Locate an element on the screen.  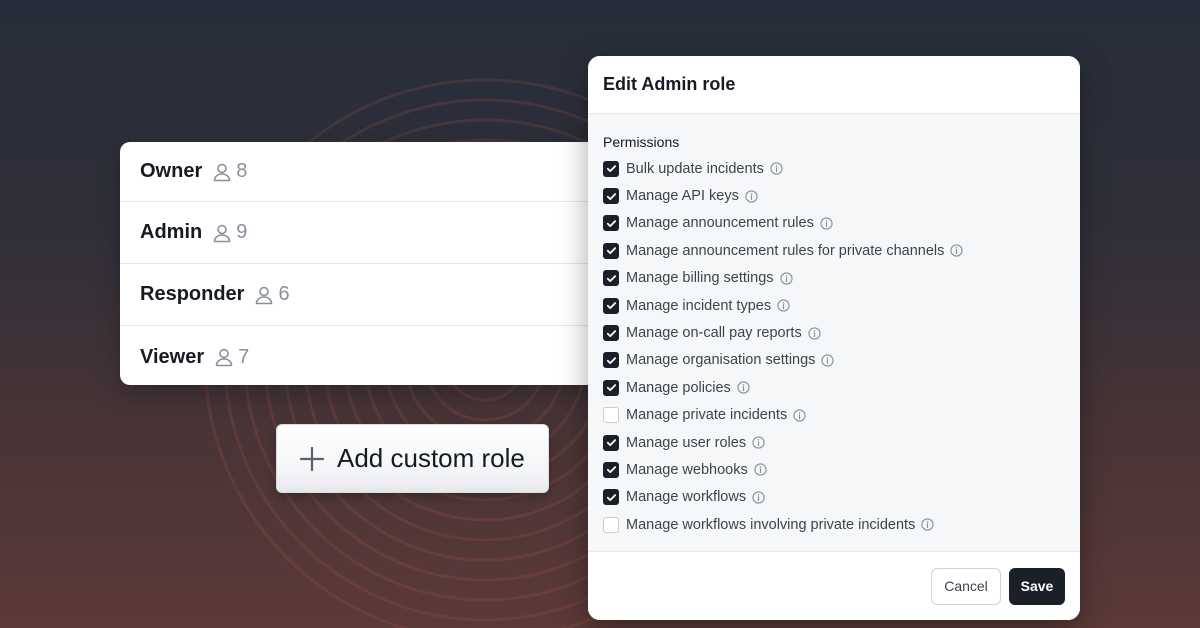
add-custom-role-button: Add custom role is located at coordinates (412, 458).